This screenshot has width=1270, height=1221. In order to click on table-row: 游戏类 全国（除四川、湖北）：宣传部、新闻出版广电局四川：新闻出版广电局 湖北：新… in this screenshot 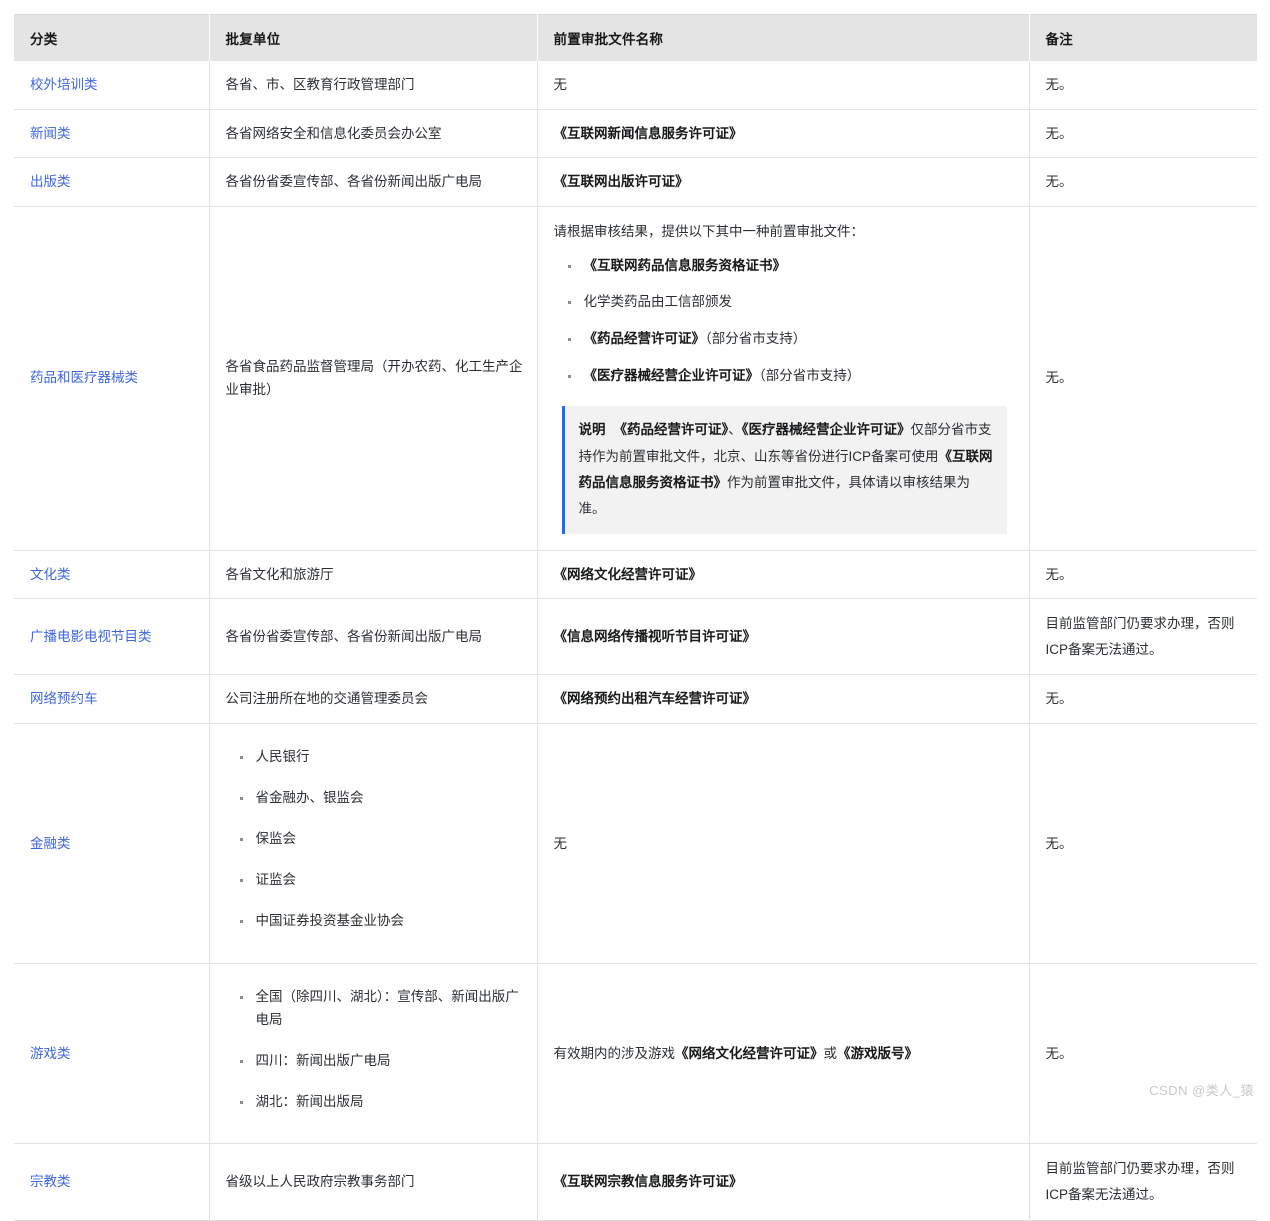, I will do `click(635, 1053)`.